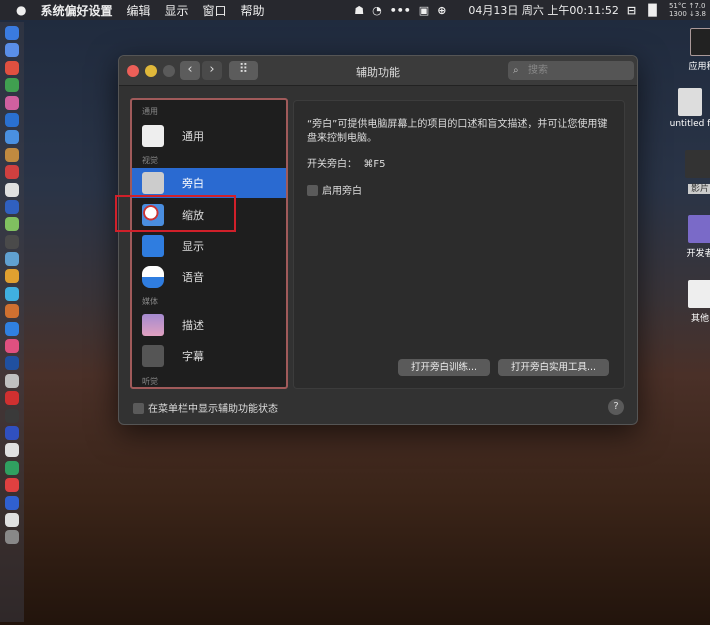 The width and height of the screenshot is (710, 625). I want to click on desktop-icon-other: 其他, so click(690, 302).